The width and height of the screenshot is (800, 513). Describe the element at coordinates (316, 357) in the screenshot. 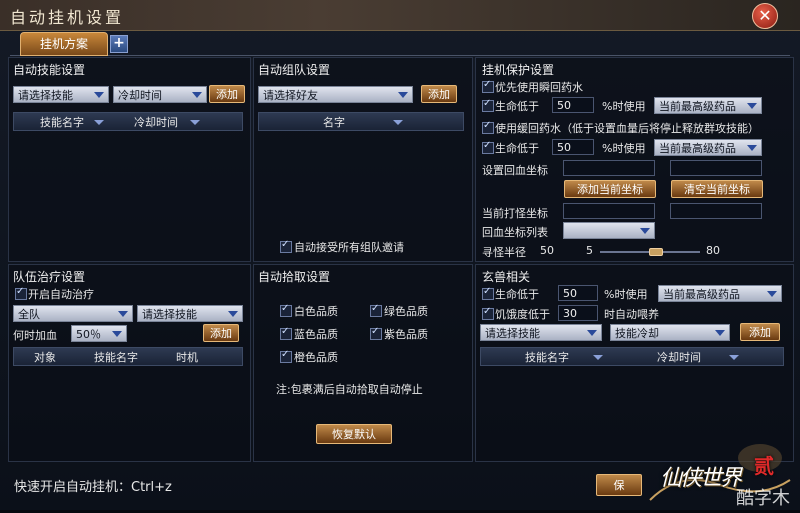

I see `orange-label: 橙色品质` at that location.